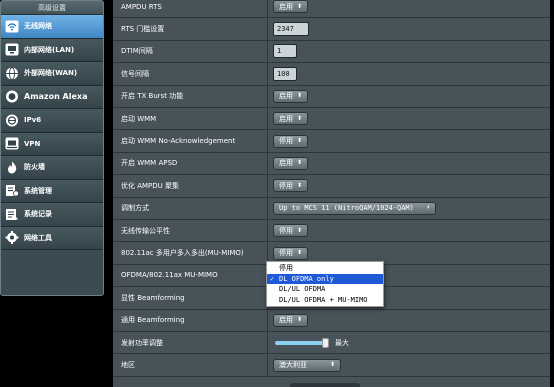  What do you see at coordinates (331, 96) in the screenshot?
I see `setting-row-tx-burst: 开启 TX Burst 功能 启用 ⬍` at bounding box center [331, 96].